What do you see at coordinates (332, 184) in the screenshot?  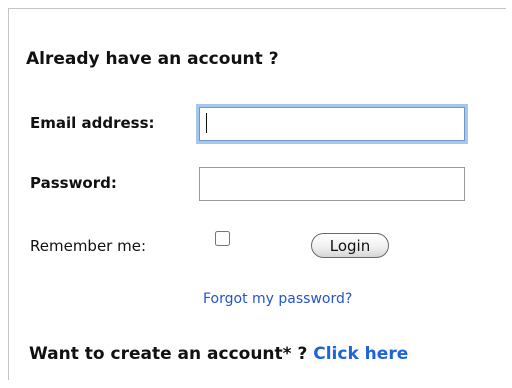 I see `password-input` at bounding box center [332, 184].